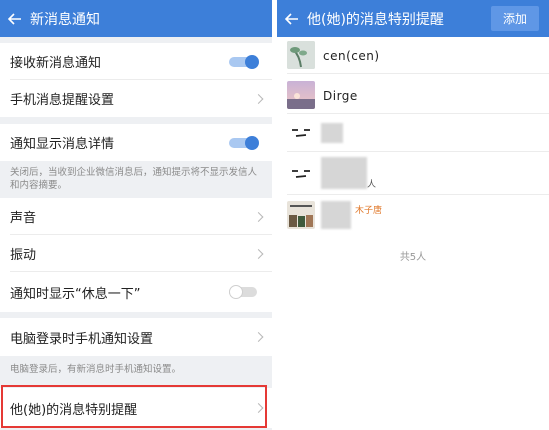 This screenshot has height=430, width=549. Describe the element at coordinates (301, 215) in the screenshot. I see `collage-photo-avatar` at that location.